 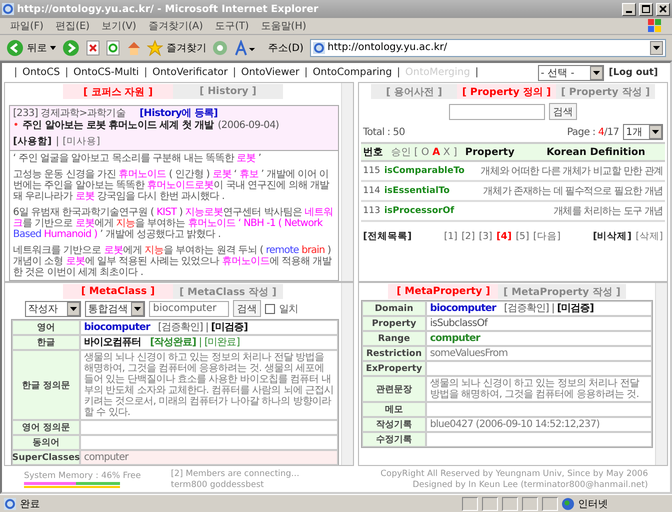 What do you see at coordinates (190, 72) in the screenshot?
I see `nav-link: OntoVerificator` at bounding box center [190, 72].